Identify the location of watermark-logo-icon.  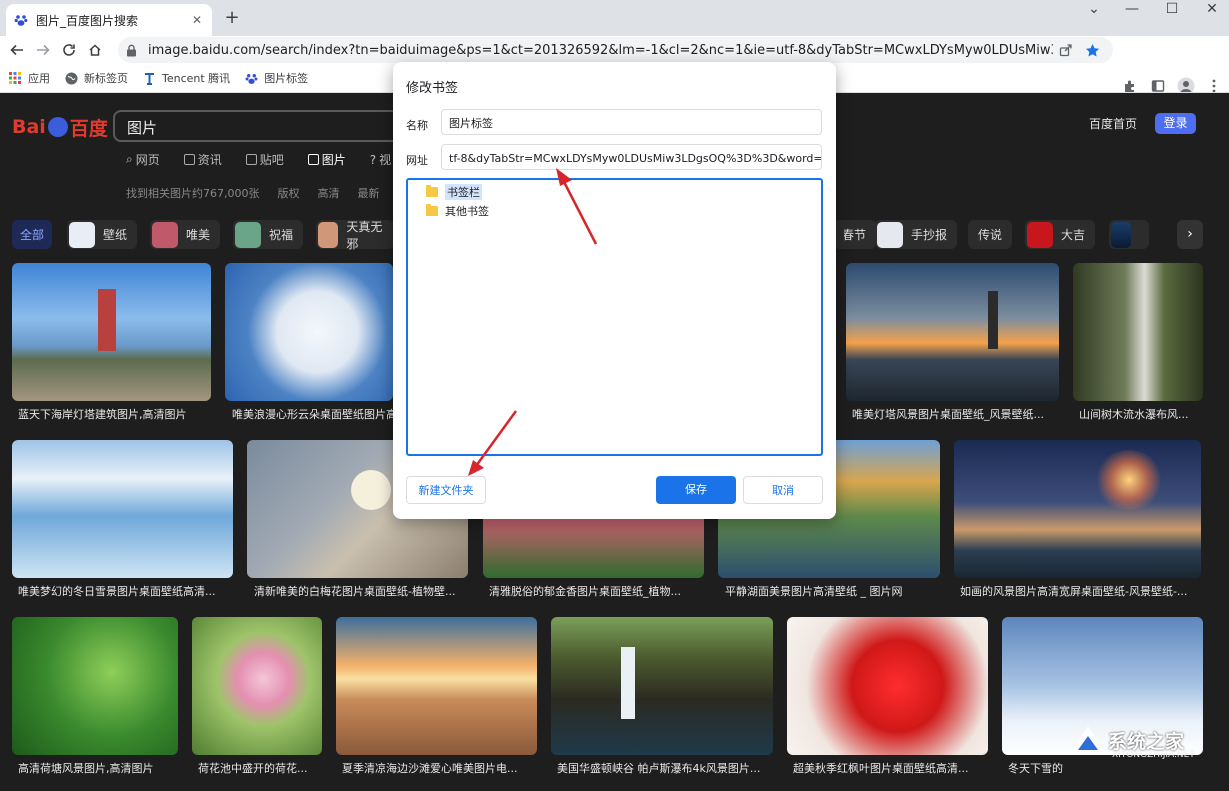
(1088, 738).